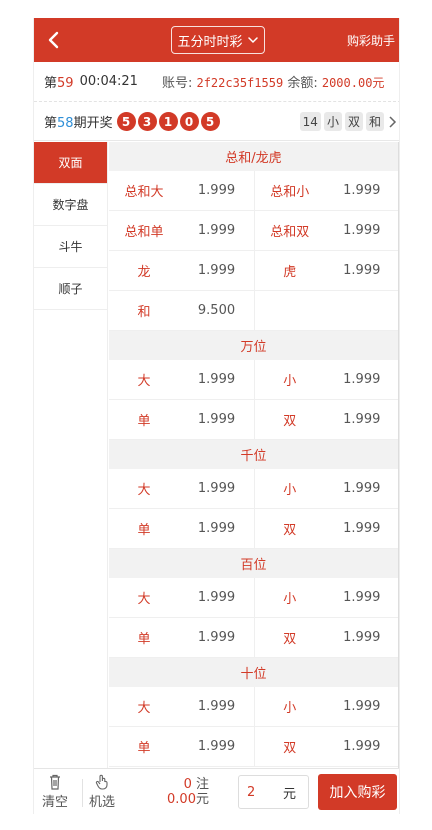 The height and width of the screenshot is (830, 432). I want to click on section-title: 百位, so click(253, 563).